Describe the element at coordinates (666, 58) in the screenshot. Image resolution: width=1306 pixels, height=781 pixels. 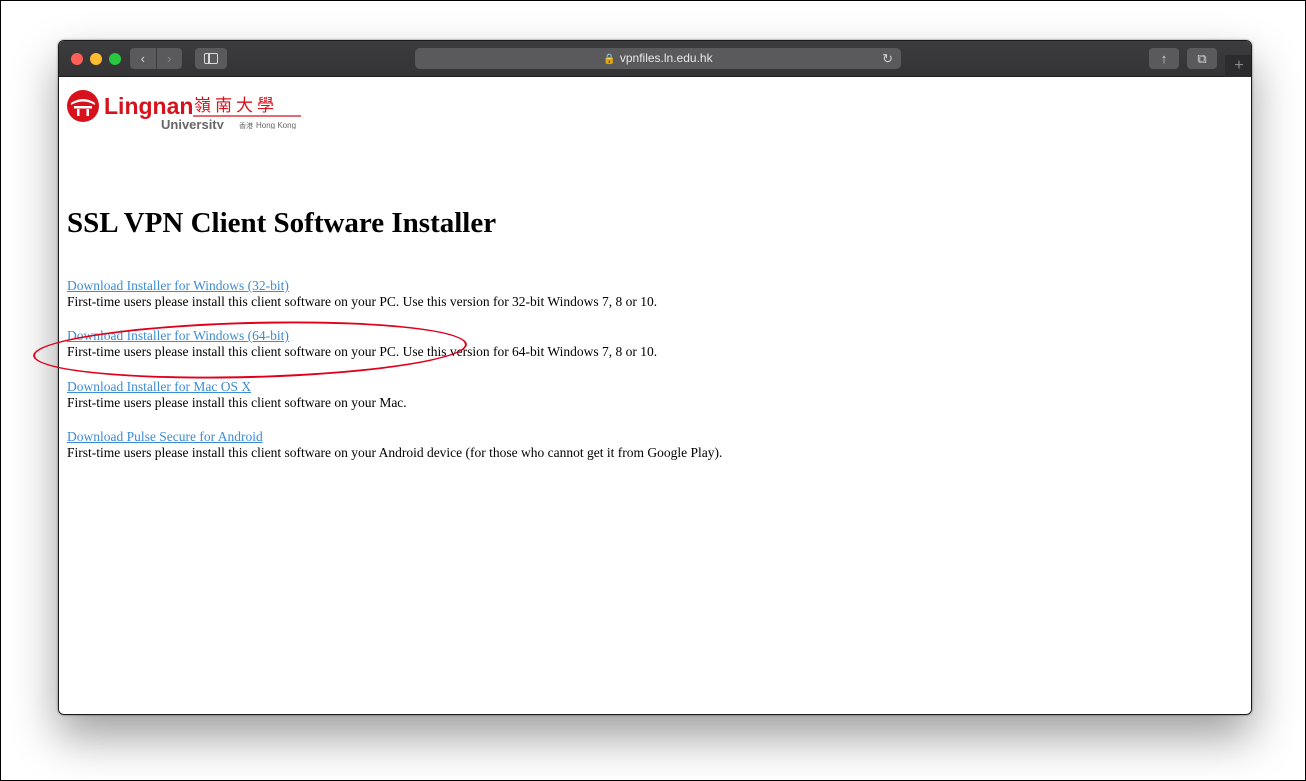
I see `url-text: vpnfiles.ln.edu.hk` at that location.